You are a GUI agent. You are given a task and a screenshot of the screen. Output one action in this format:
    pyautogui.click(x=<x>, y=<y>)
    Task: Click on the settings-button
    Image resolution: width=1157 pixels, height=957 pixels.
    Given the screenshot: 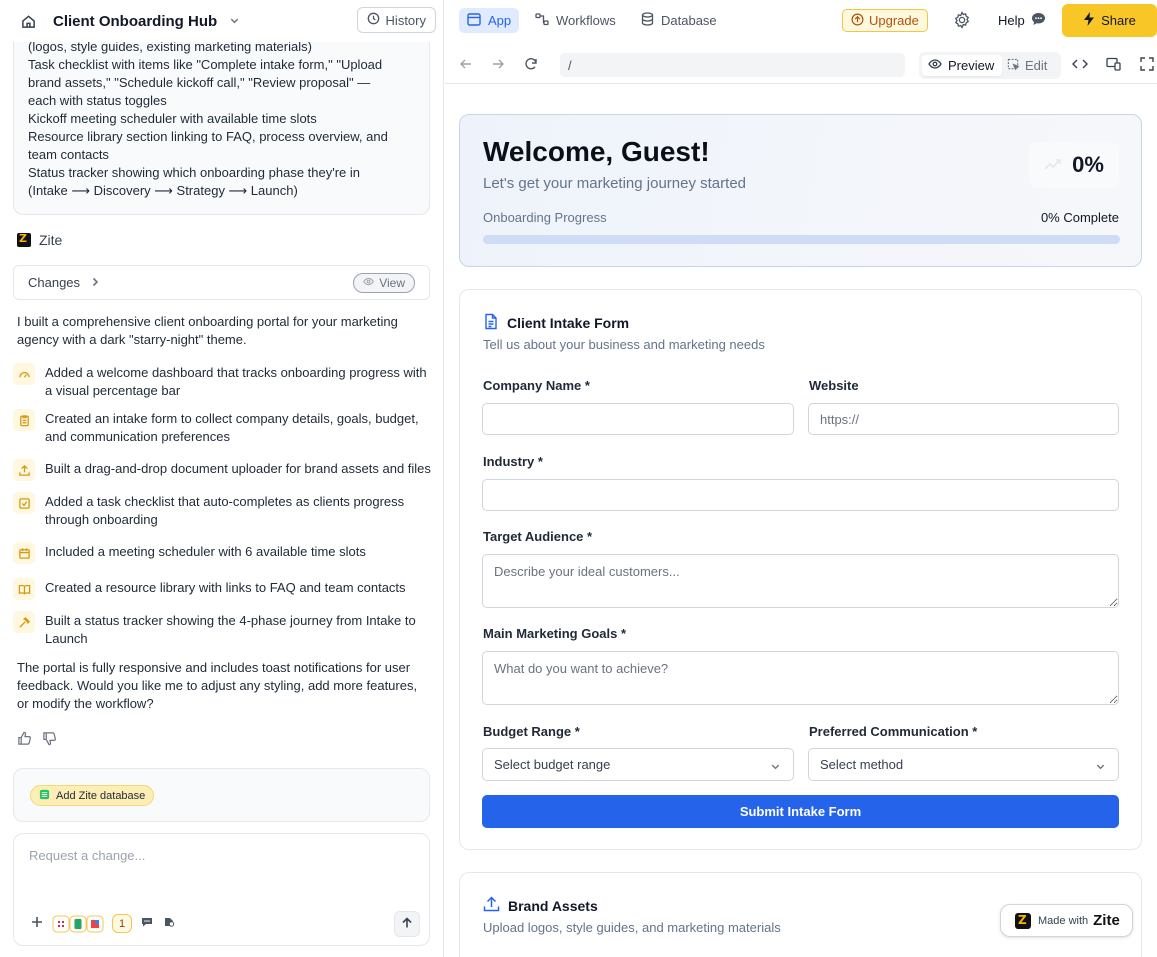 What is the action you would take?
    pyautogui.click(x=962, y=21)
    